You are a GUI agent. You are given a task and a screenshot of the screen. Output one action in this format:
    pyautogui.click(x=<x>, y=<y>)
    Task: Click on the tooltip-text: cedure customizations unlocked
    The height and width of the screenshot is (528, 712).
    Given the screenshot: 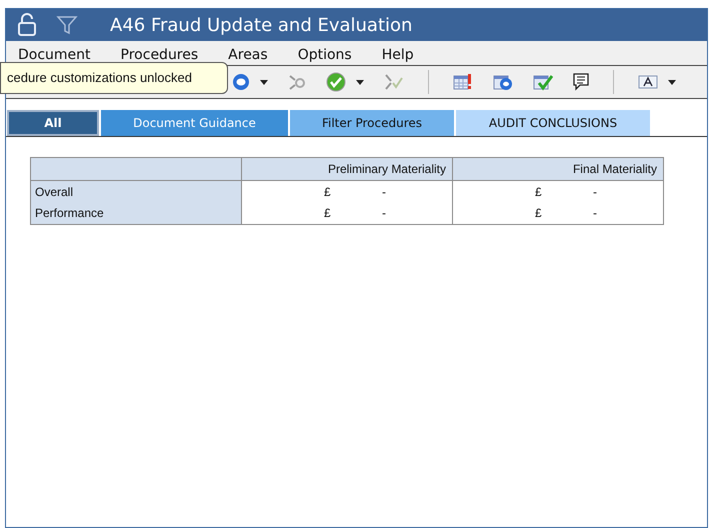 What is the action you would take?
    pyautogui.click(x=99, y=78)
    